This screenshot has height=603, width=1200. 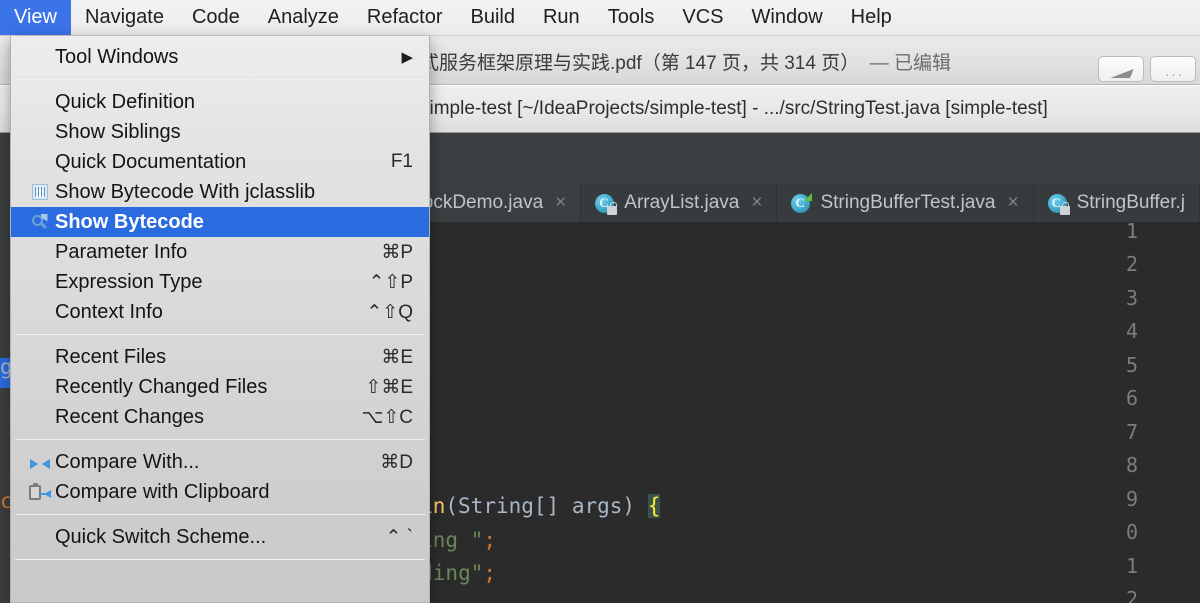 I want to click on menubar-label: Help, so click(x=871, y=17).